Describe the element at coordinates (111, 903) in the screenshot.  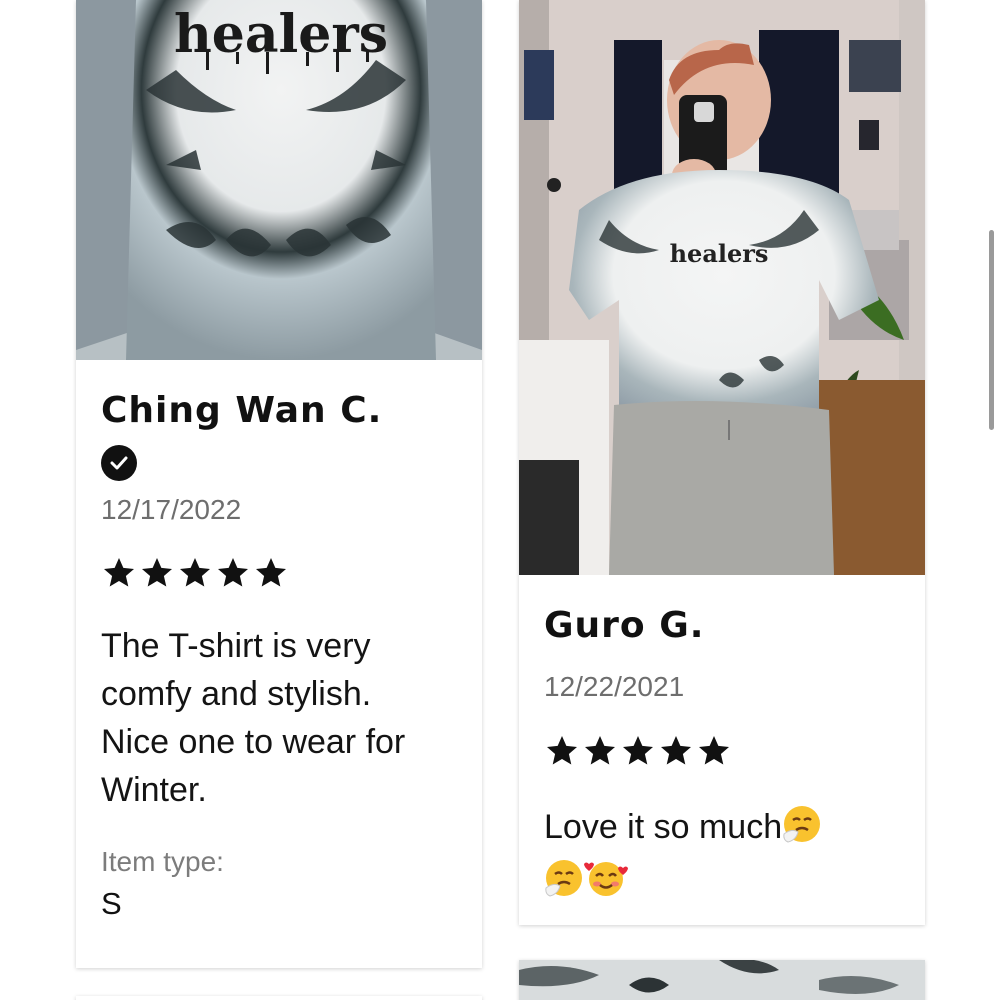
I see `item-type-value: S` at that location.